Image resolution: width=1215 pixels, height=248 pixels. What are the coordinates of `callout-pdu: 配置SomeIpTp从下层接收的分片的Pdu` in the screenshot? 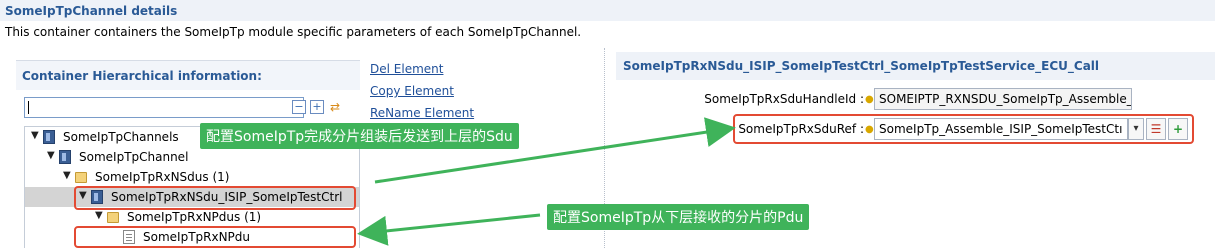 It's located at (678, 217).